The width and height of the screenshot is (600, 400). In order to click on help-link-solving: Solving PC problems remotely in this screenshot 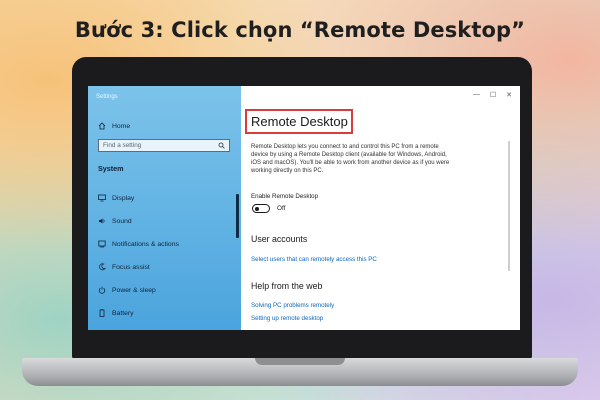, I will do `click(292, 305)`.